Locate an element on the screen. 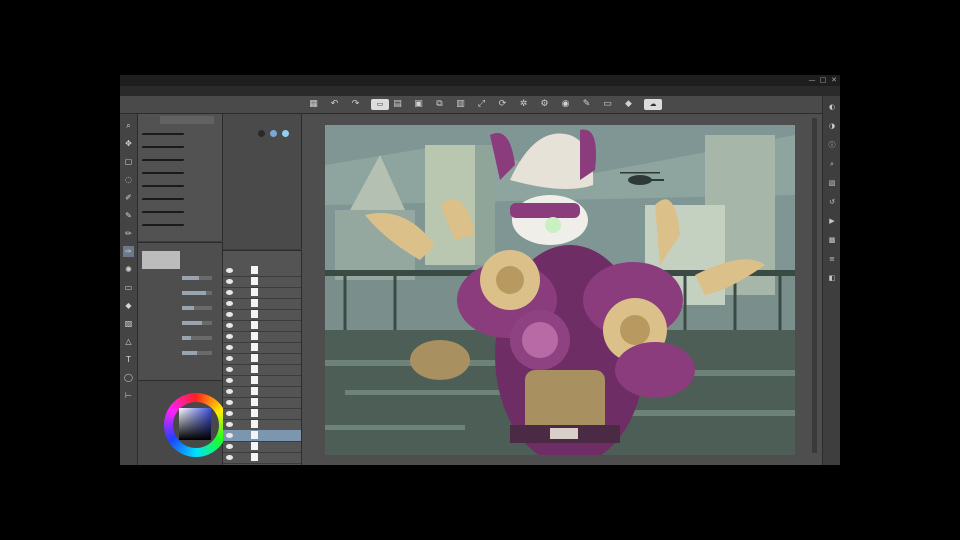 This screenshot has width=960, height=540. airbrush-icon: ✺ is located at coordinates (128, 269).